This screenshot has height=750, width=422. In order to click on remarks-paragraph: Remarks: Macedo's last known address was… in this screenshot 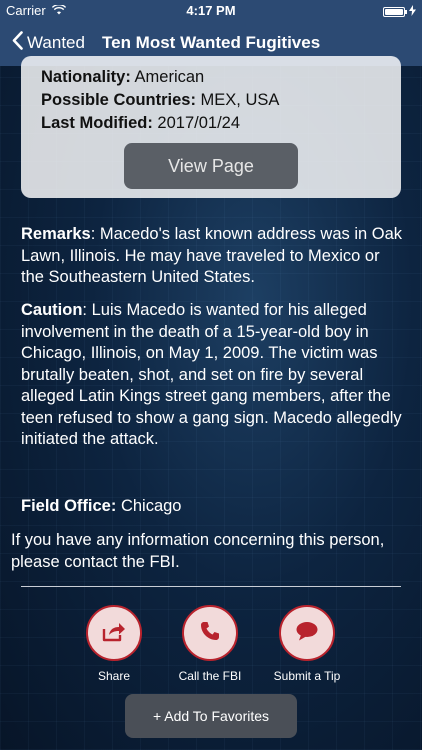, I will do `click(213, 256)`.